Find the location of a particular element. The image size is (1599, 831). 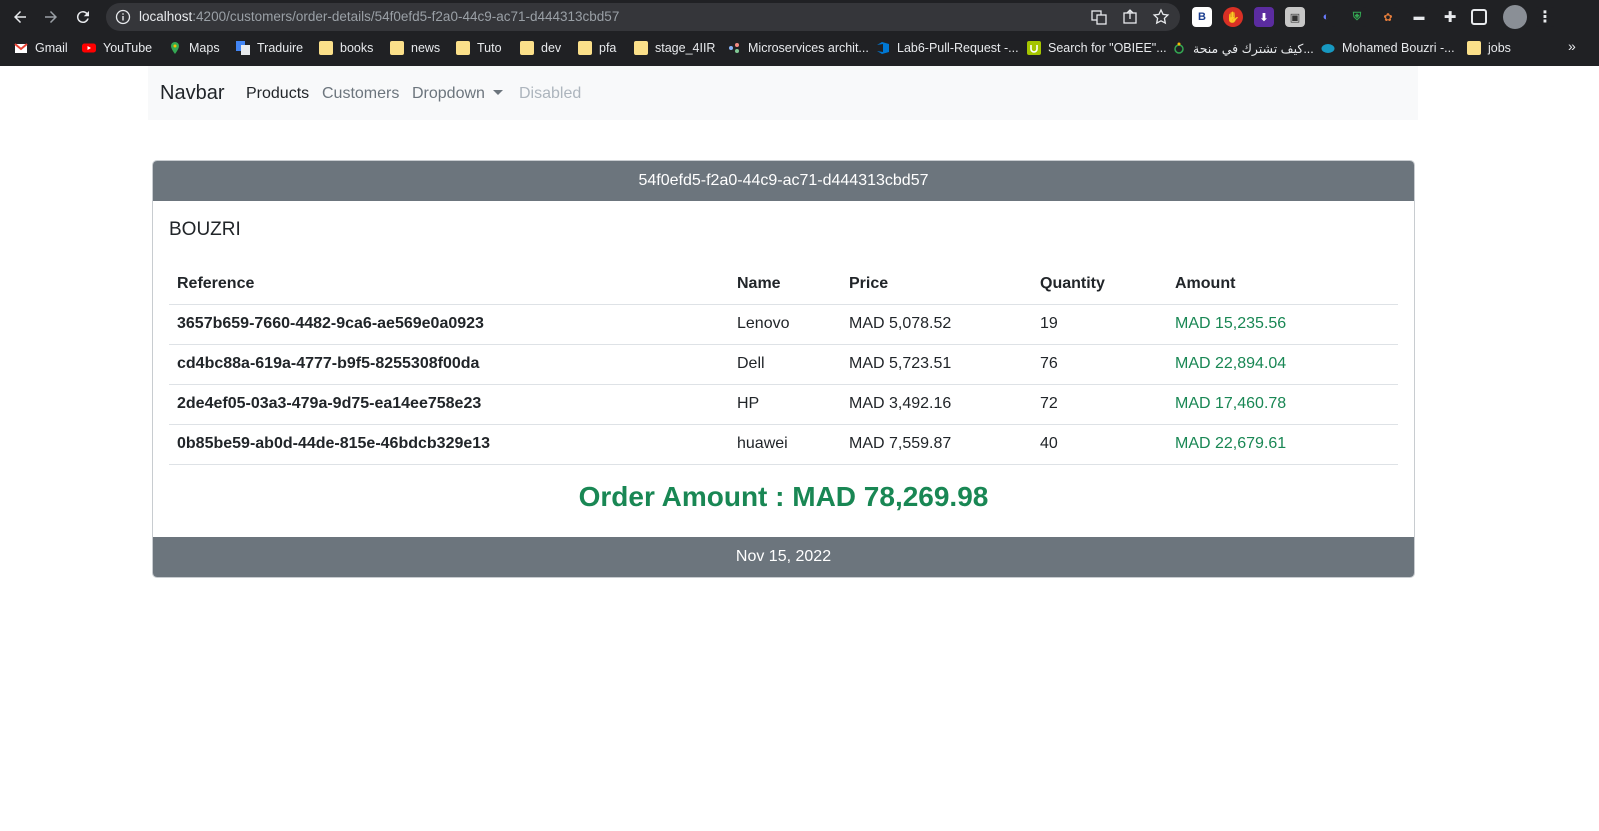

gmail-icon is located at coordinates (21, 48).